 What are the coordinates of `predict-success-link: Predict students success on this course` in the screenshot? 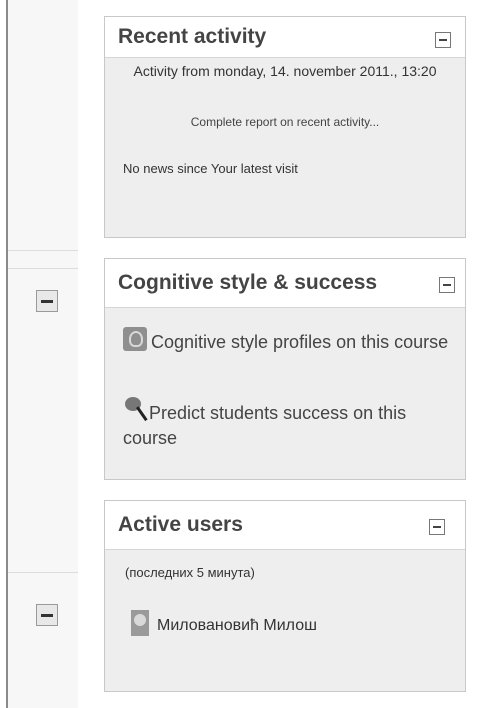 It's located at (288, 424).